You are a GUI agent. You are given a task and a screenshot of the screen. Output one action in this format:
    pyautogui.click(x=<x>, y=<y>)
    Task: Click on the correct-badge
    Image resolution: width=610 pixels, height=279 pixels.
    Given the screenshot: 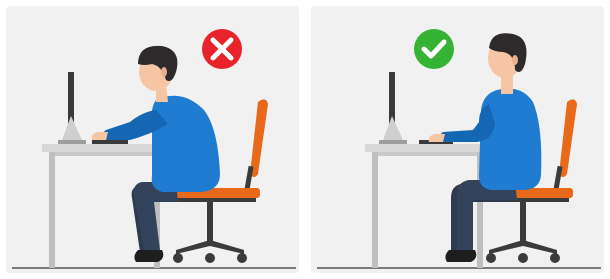 What is the action you would take?
    pyautogui.click(x=434, y=49)
    